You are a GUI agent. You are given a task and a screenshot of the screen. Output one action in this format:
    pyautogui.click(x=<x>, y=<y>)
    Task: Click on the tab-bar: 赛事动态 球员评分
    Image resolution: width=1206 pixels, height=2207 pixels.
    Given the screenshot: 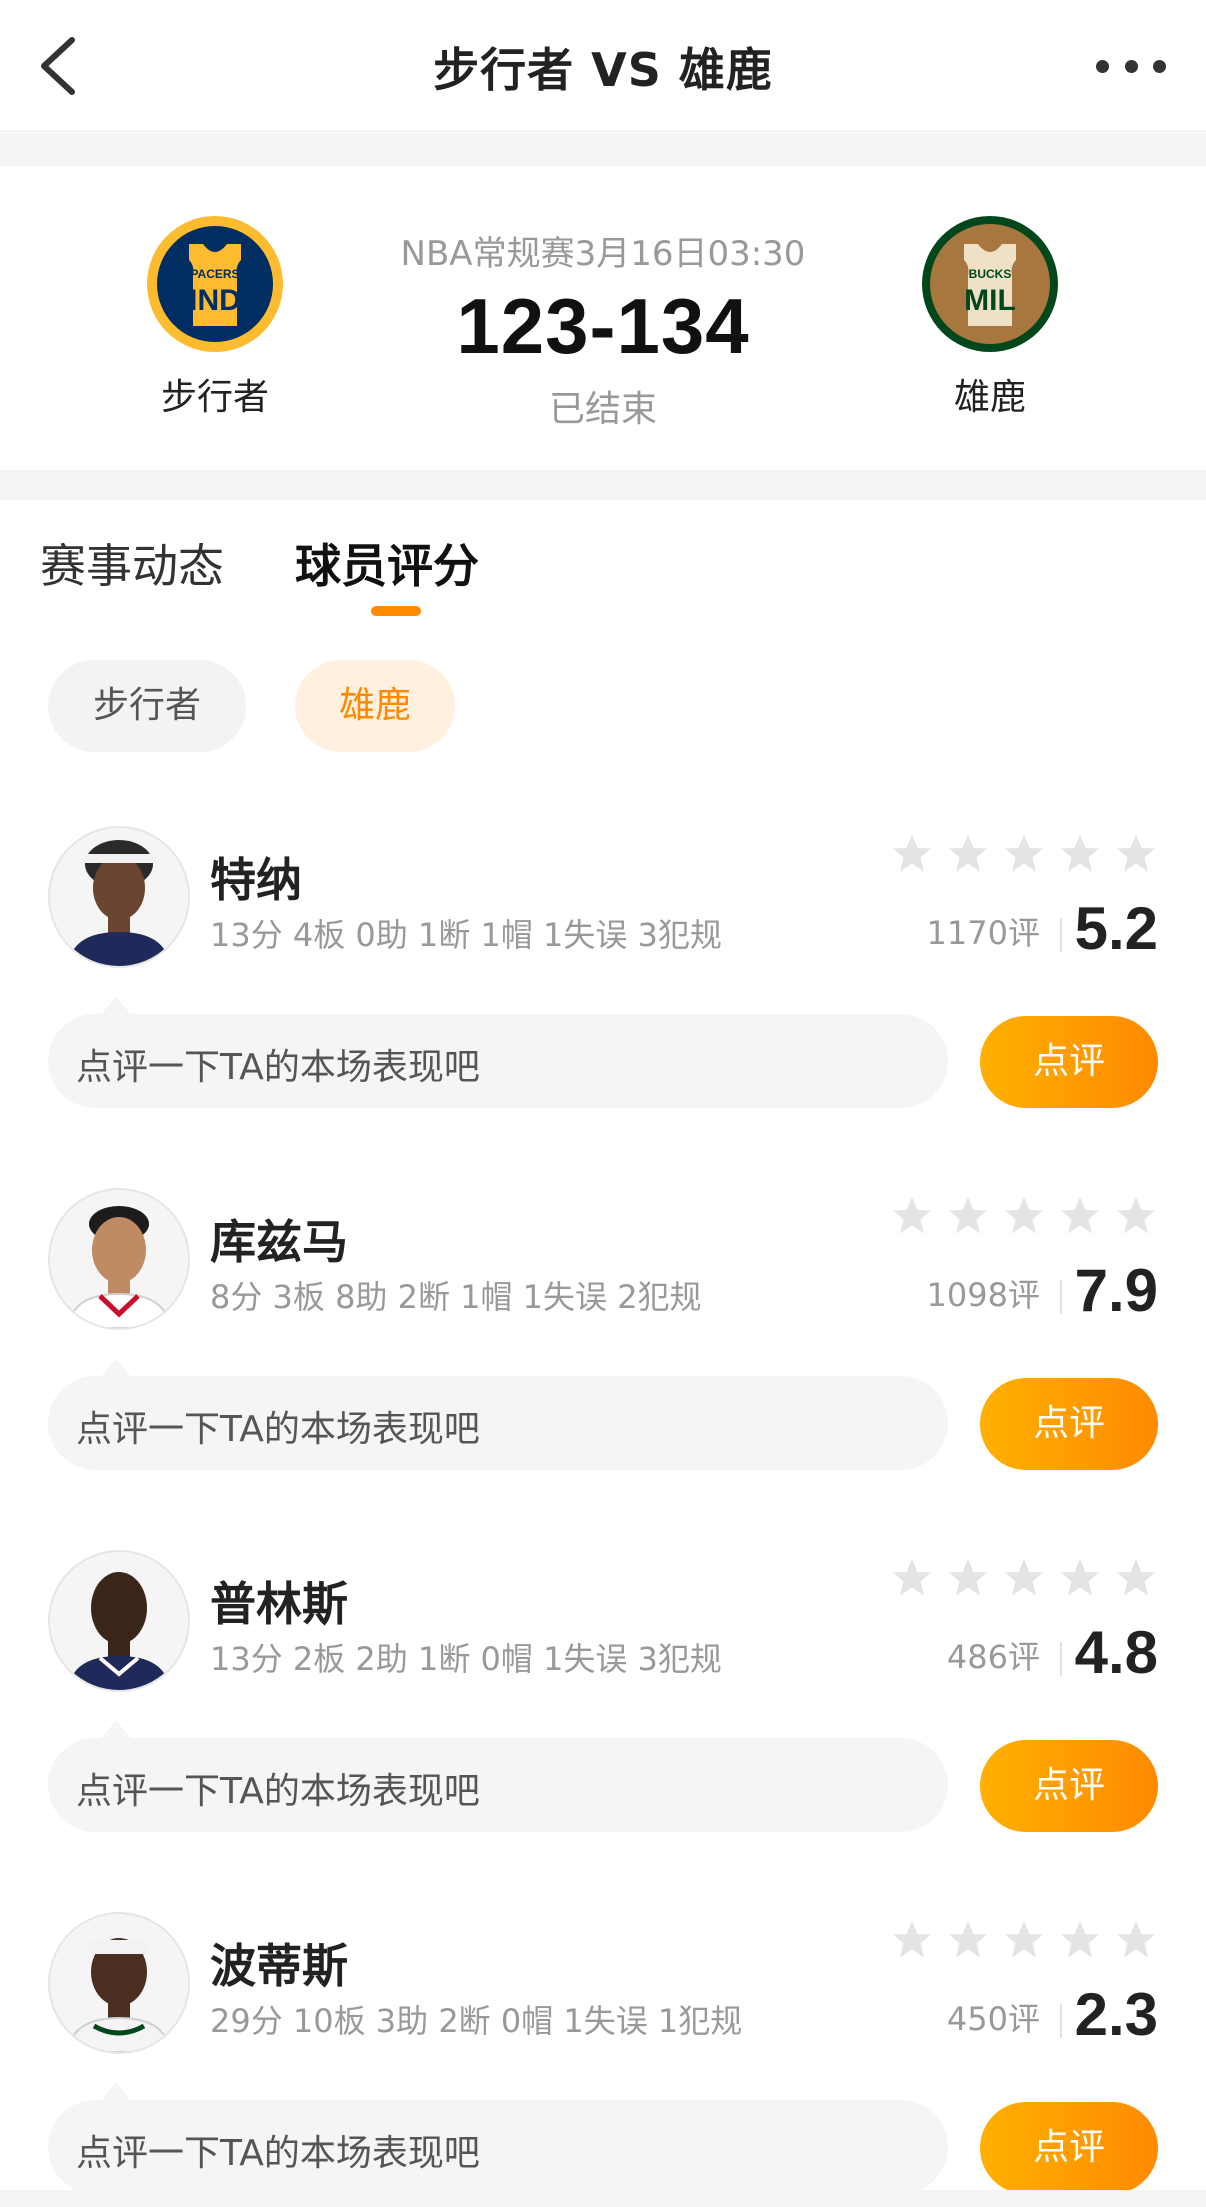 What is the action you would take?
    pyautogui.click(x=603, y=560)
    